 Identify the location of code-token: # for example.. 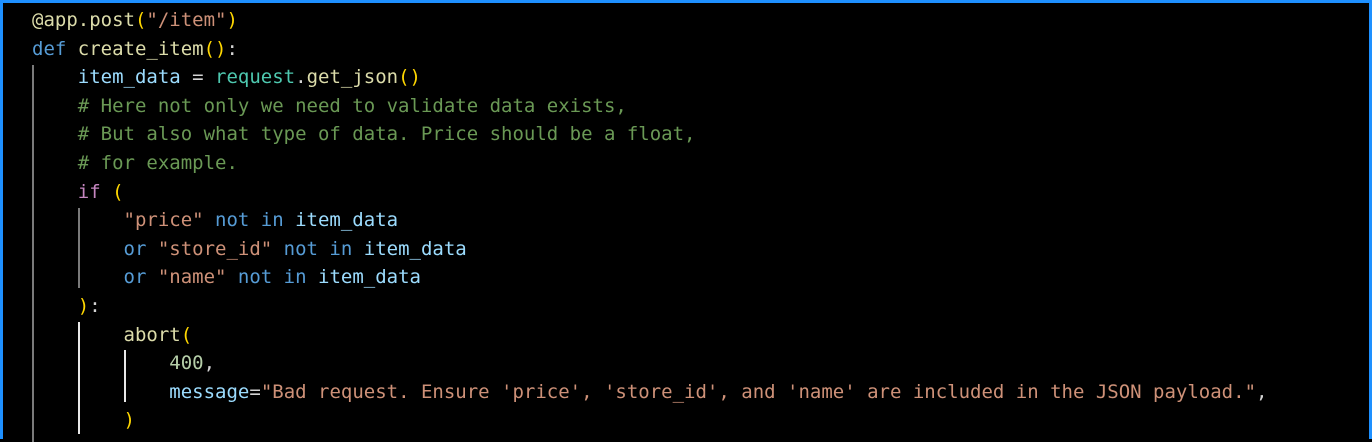
(157, 163).